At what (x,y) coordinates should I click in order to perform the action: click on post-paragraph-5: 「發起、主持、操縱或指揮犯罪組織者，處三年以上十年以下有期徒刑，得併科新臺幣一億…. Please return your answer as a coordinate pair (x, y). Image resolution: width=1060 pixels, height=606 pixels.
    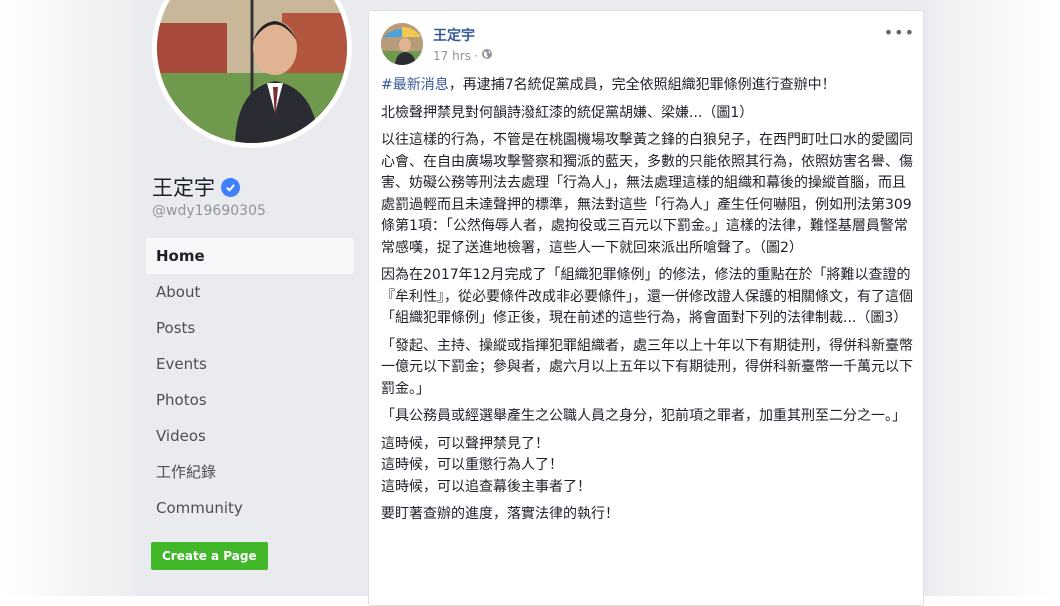
    Looking at the image, I should click on (647, 367).